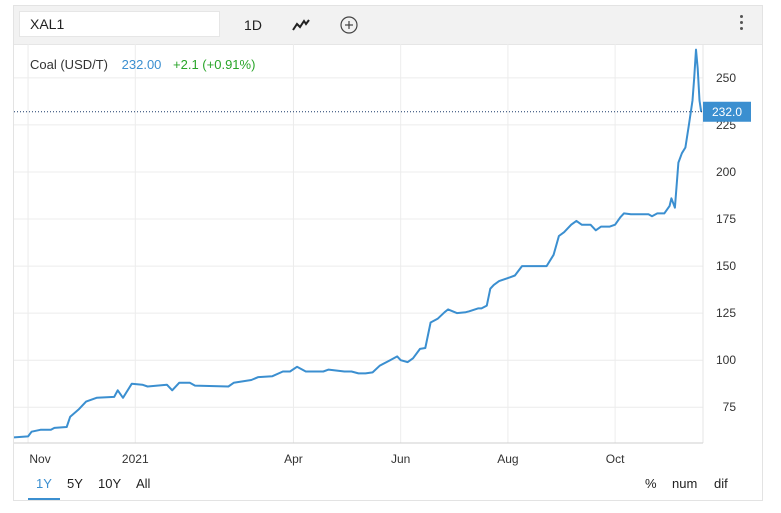 This screenshot has height=513, width=781. Describe the element at coordinates (400, 459) in the screenshot. I see `x-tick-label: Jun` at that location.